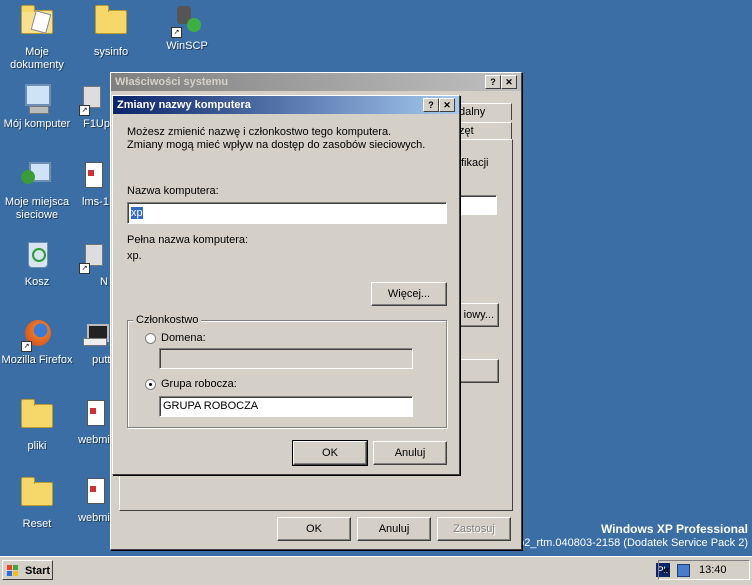 Image resolution: width=752 pixels, height=585 pixels. What do you see at coordinates (37, 124) in the screenshot?
I see `desktop-icon-label: Mój komputer` at bounding box center [37, 124].